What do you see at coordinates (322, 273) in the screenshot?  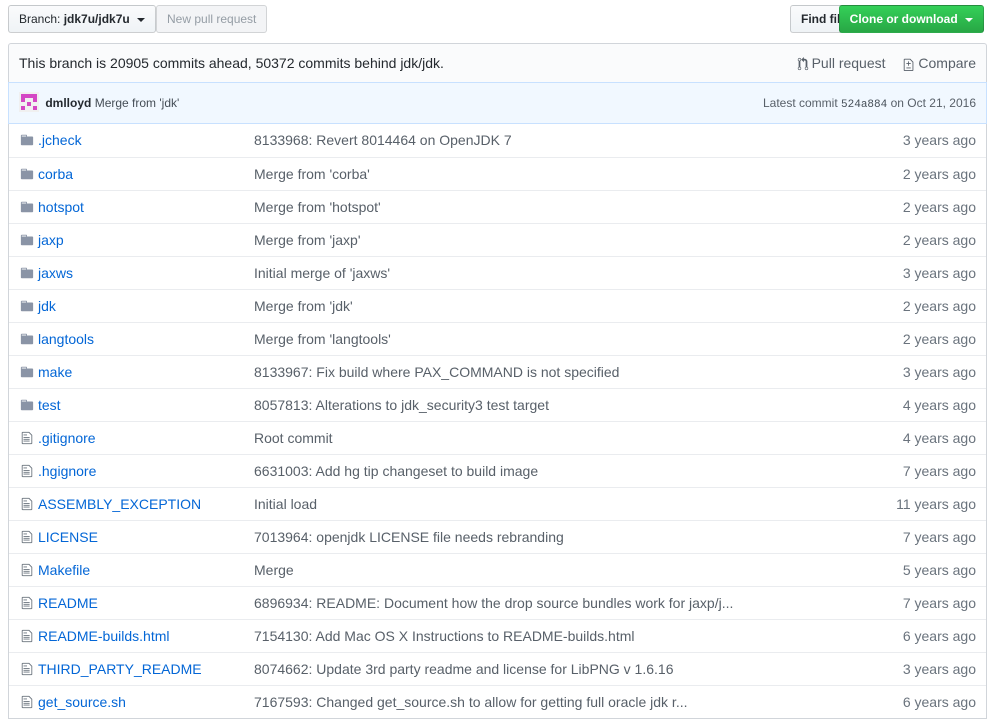 I see `commit-message-link: Initial merge of 'jaxws'` at bounding box center [322, 273].